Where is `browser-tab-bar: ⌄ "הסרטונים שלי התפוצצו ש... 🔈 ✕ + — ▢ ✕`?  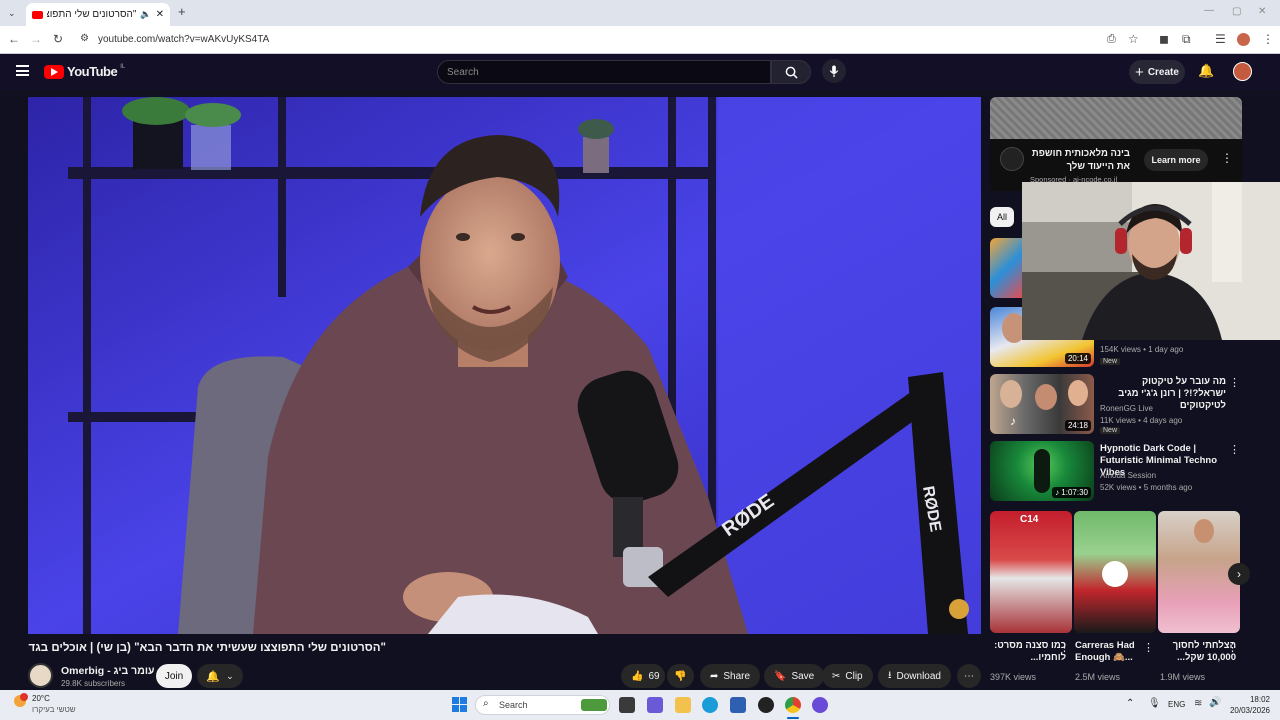 browser-tab-bar: ⌄ "הסרטונים שלי התפוצצו ש... 🔈 ✕ + — ▢ ✕ is located at coordinates (640, 13).